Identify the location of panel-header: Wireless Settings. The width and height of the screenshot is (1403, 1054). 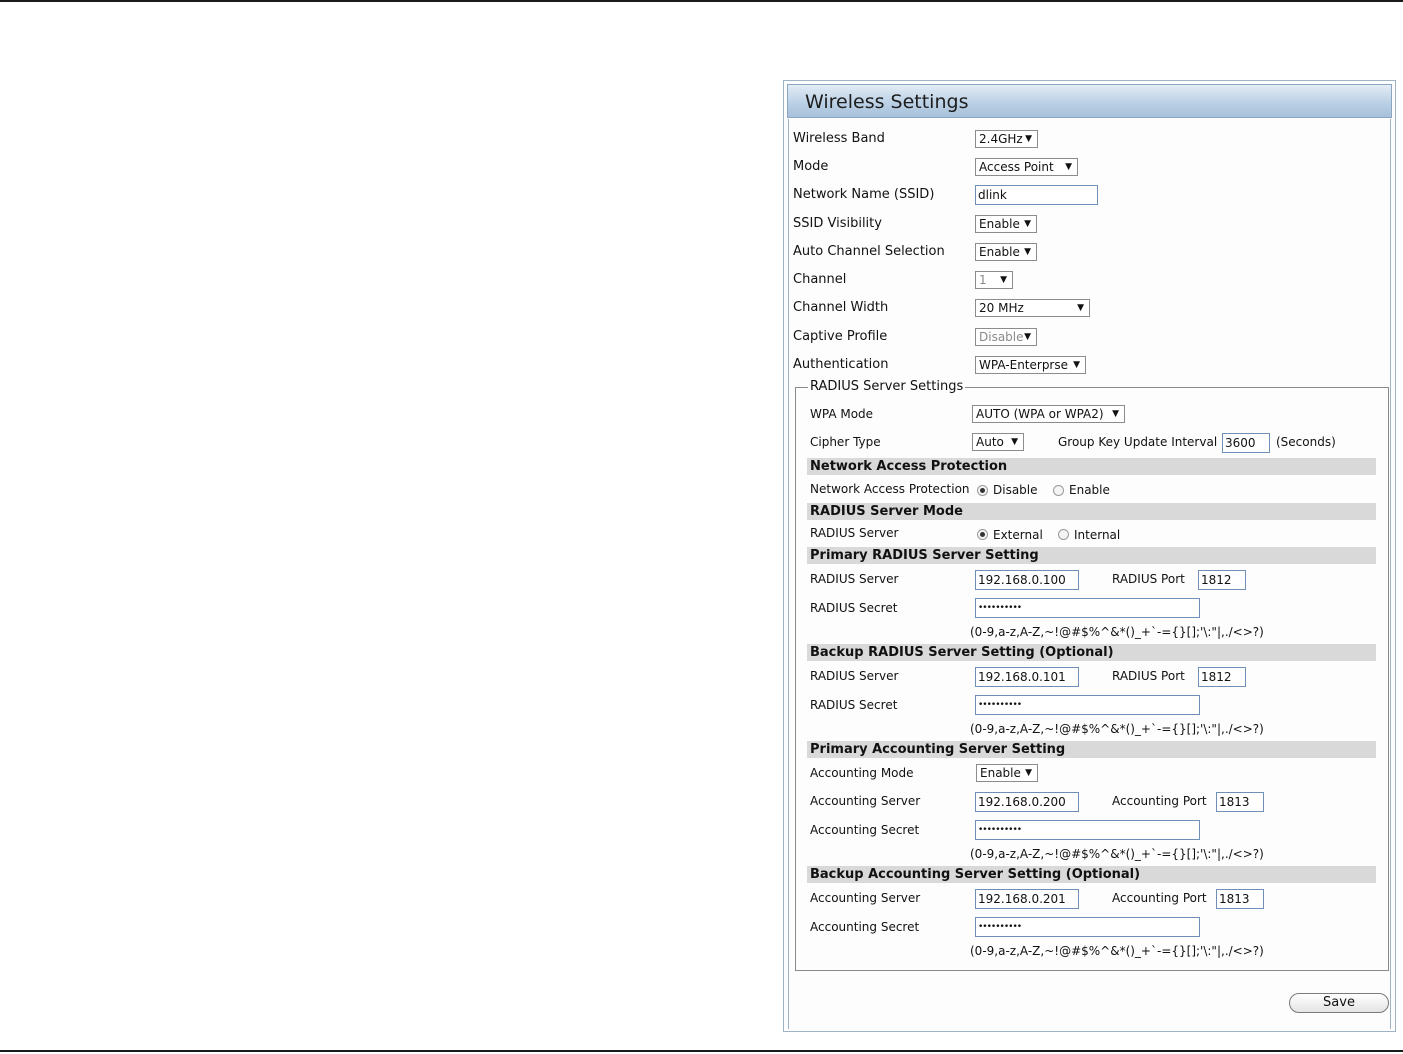
(1089, 101).